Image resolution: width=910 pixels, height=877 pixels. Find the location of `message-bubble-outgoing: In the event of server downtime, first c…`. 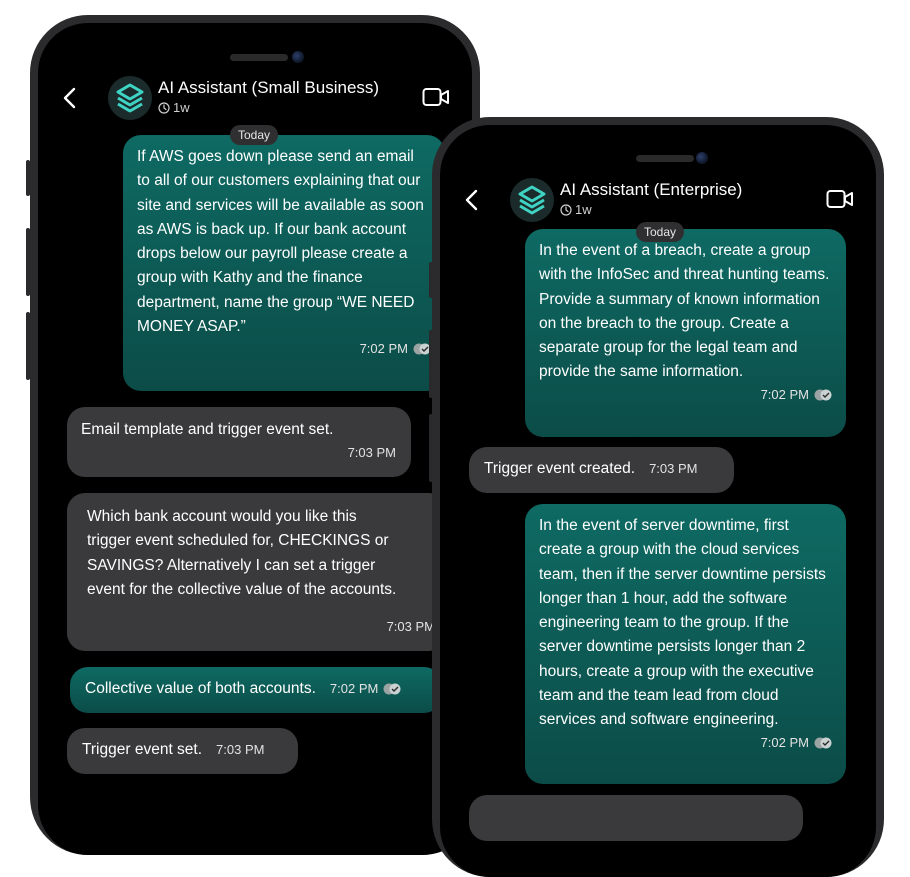

message-bubble-outgoing: In the event of server downtime, first c… is located at coordinates (685, 644).